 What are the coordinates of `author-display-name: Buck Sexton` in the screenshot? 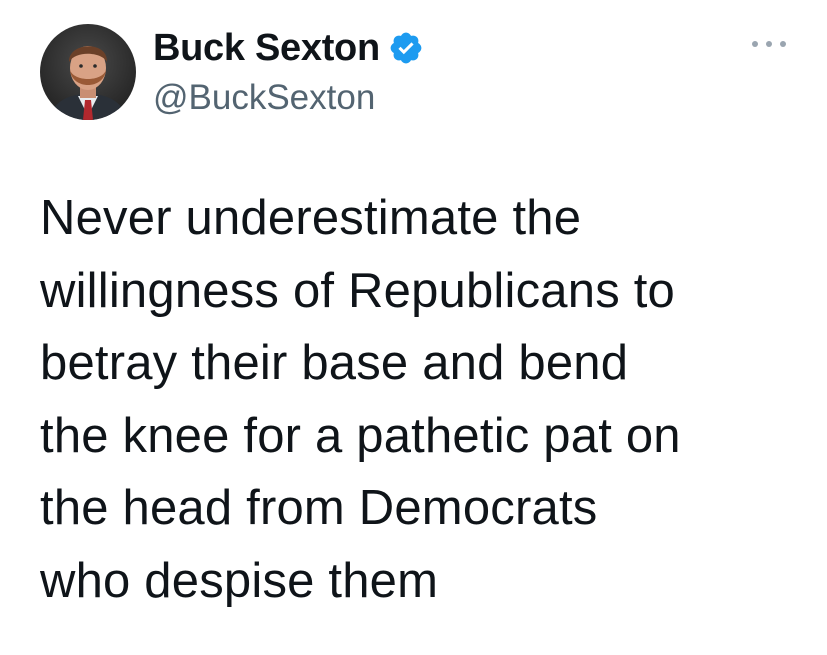 It's located at (266, 48).